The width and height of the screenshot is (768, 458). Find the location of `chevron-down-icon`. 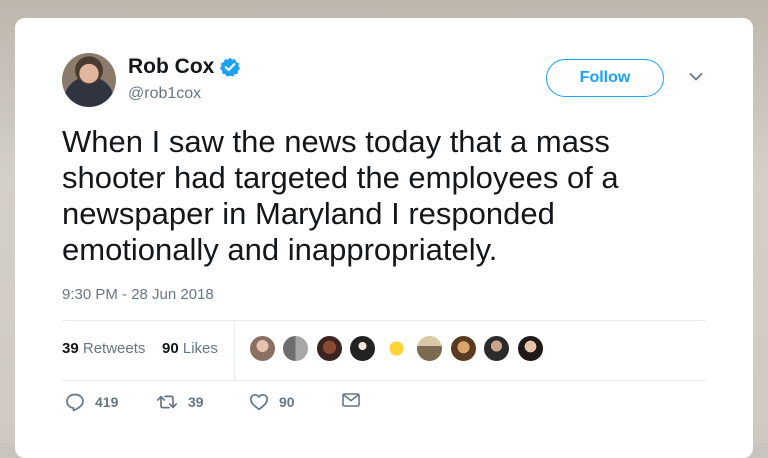

chevron-down-icon is located at coordinates (696, 77).